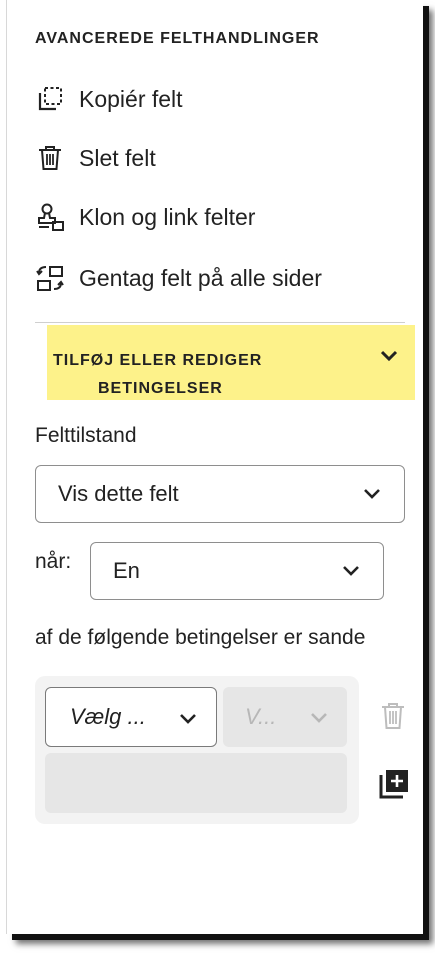 Image resolution: width=435 pixels, height=964 pixels. Describe the element at coordinates (86, 435) in the screenshot. I see `field-state-label: Felttilstand` at that location.